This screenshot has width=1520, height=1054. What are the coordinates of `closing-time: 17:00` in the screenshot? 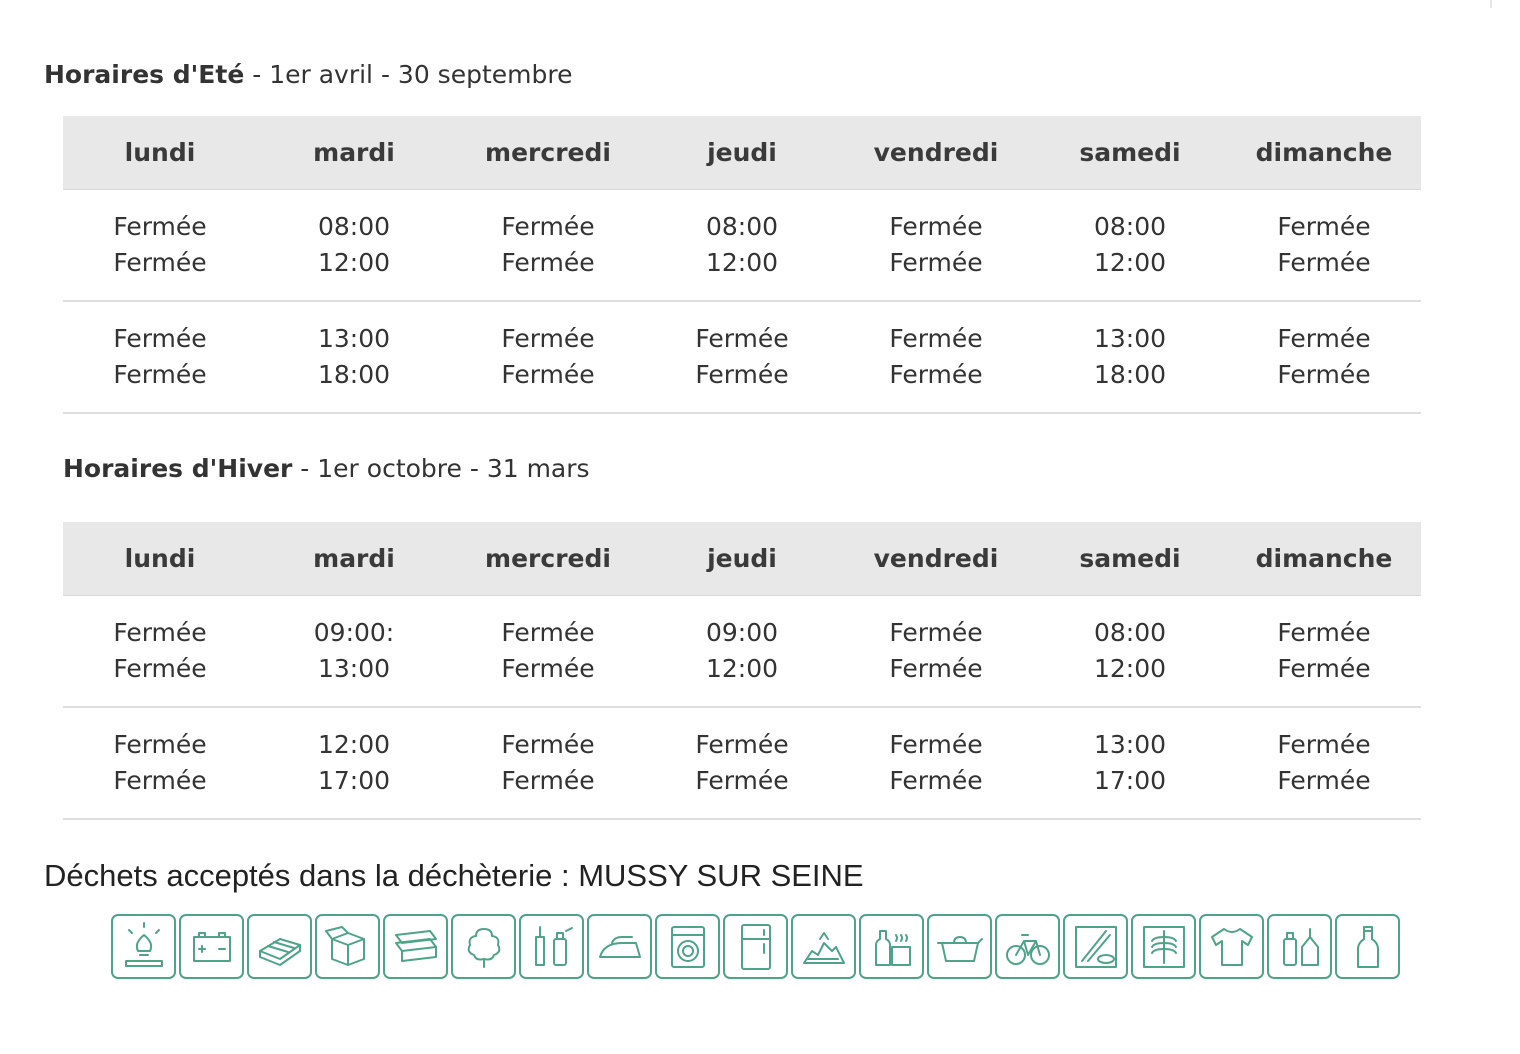 It's located at (354, 780).